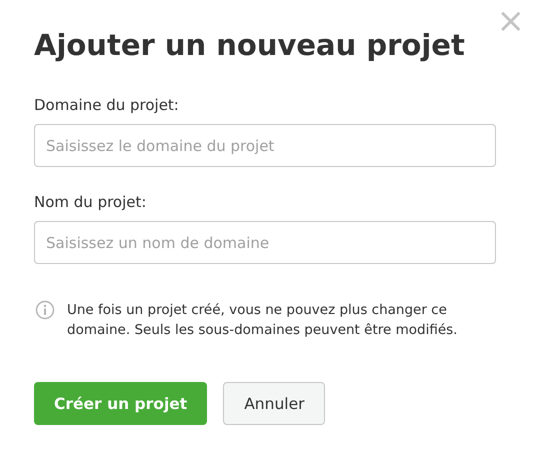 This screenshot has width=535, height=466. What do you see at coordinates (121, 403) in the screenshot?
I see `create-button: Créer un projet` at bounding box center [121, 403].